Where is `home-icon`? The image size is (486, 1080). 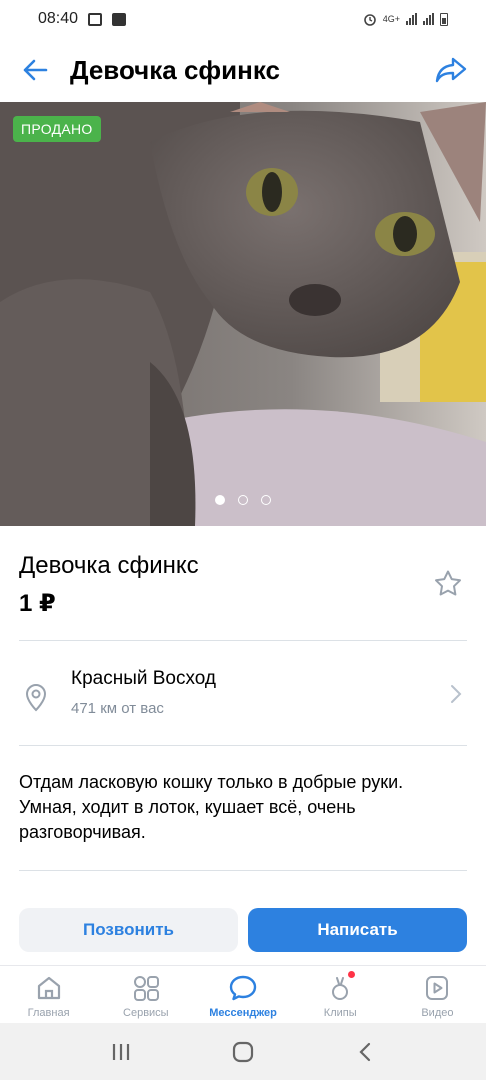
home-icon is located at coordinates (49, 988).